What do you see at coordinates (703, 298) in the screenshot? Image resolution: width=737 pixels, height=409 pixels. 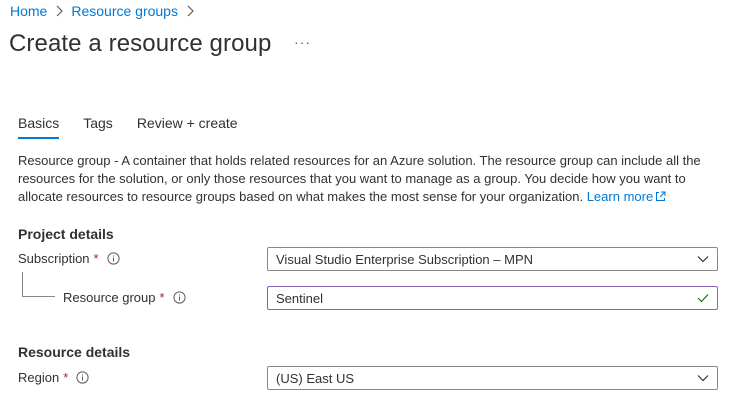 I see `checkmark-icon` at bounding box center [703, 298].